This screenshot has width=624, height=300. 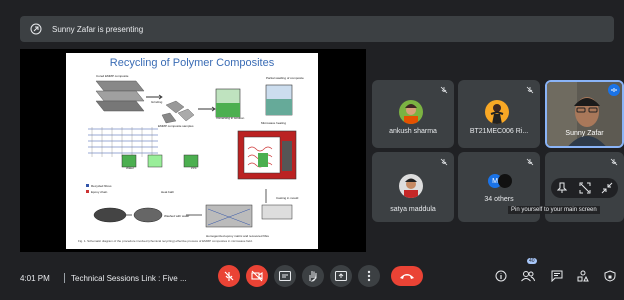 I want to click on captions-icon, so click(x=285, y=276).